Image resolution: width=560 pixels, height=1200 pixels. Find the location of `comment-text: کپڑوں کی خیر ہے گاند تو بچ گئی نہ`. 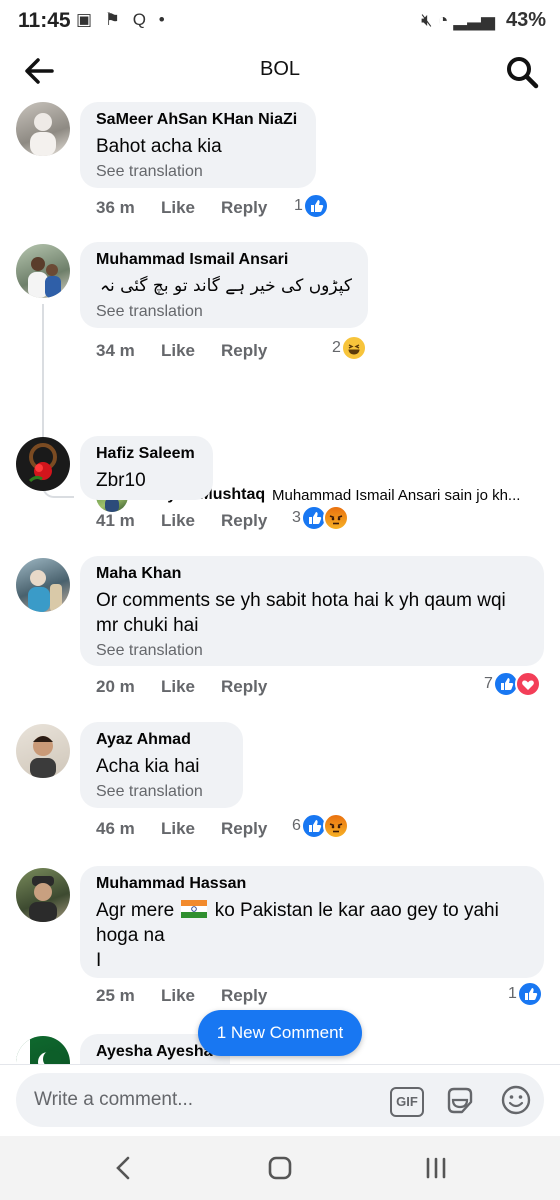

comment-text: کپڑوں کی خیر ہے گاند تو بچ گئی نہ is located at coordinates (226, 286).